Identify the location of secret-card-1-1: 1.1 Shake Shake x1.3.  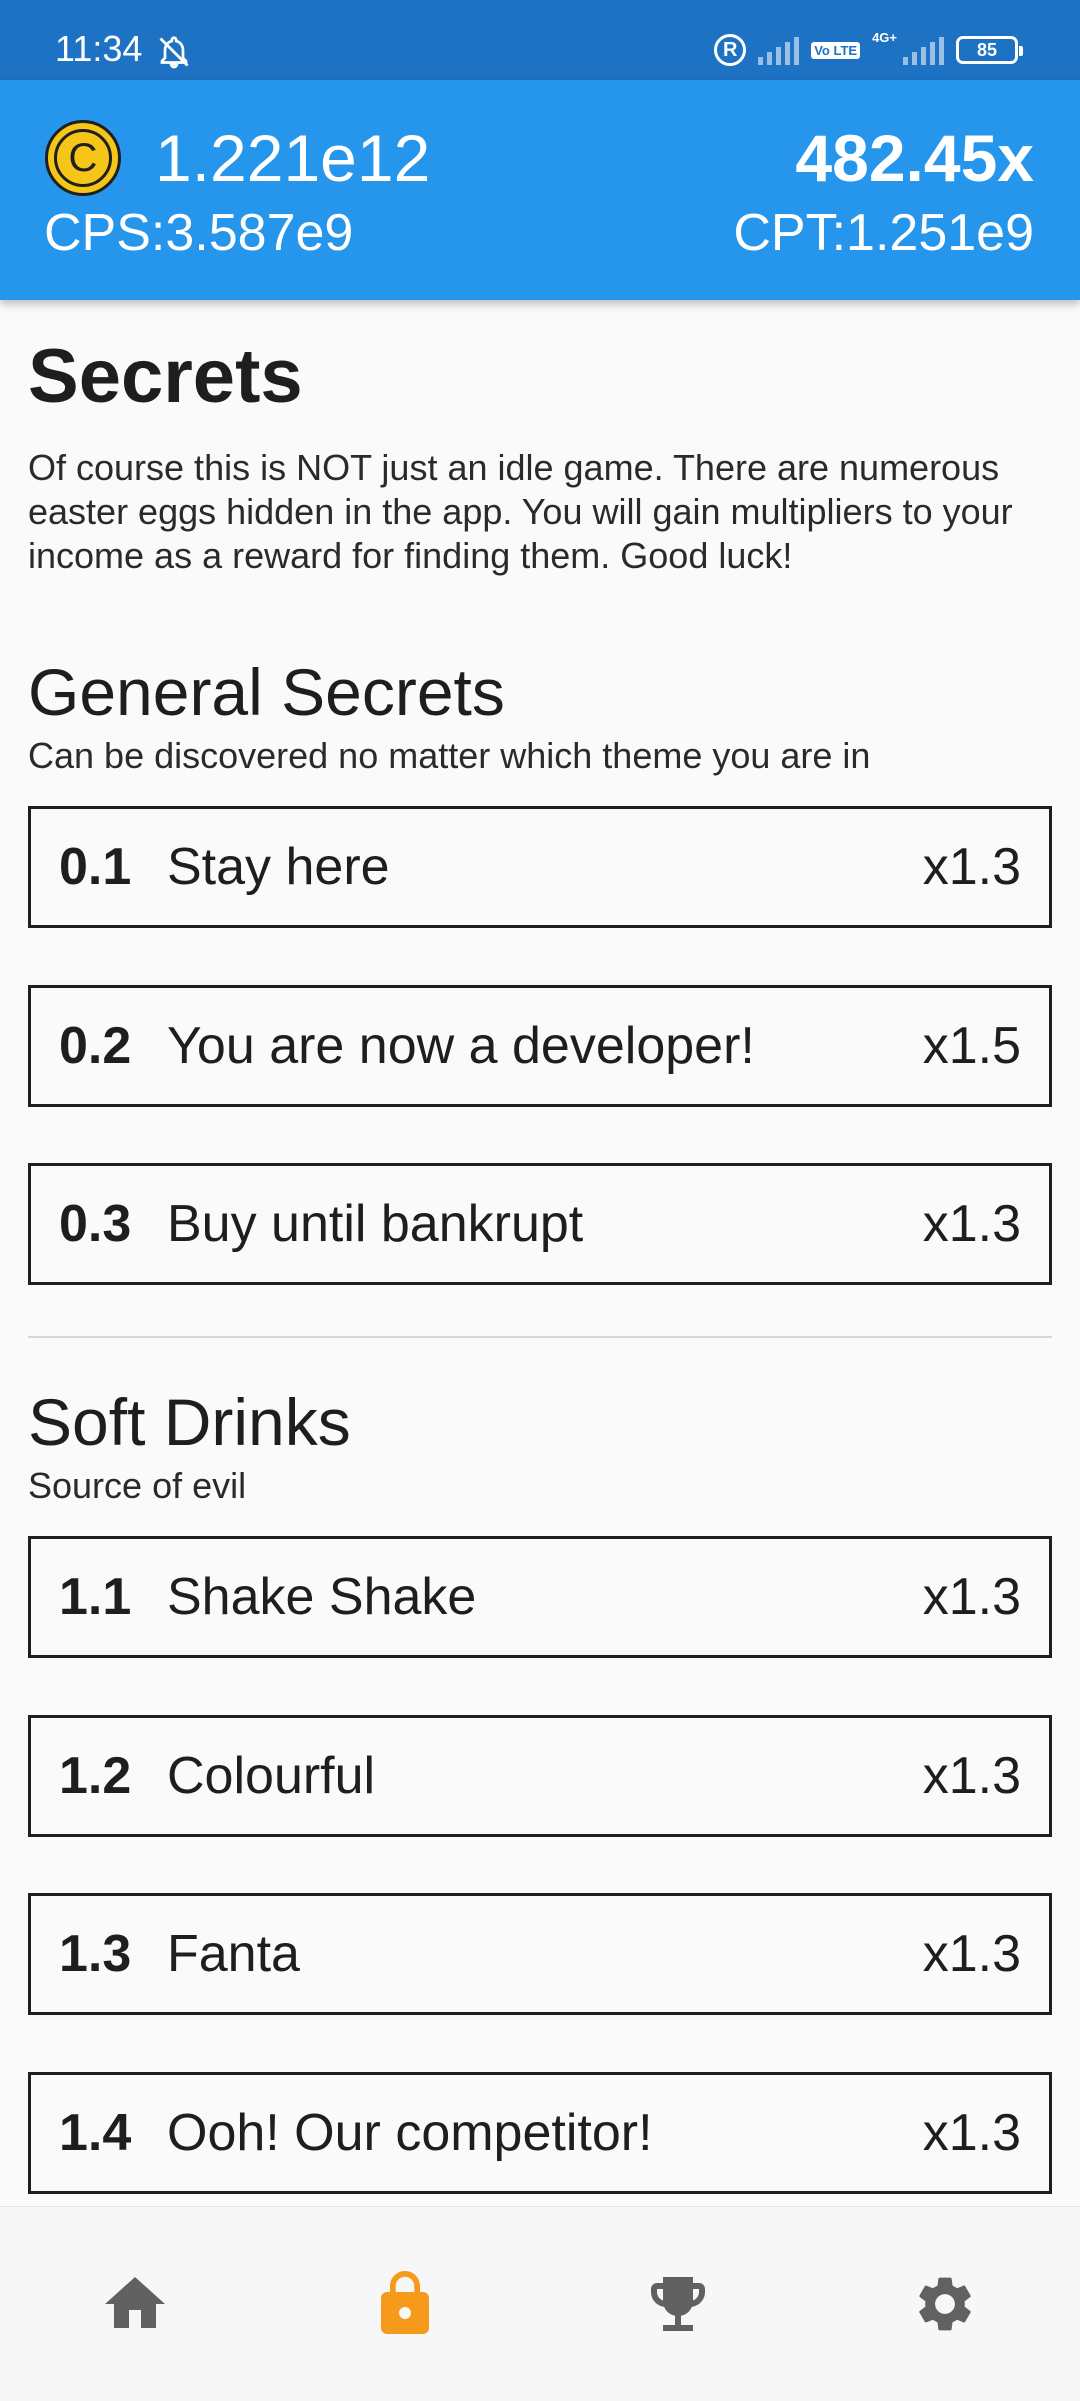
(540, 1597).